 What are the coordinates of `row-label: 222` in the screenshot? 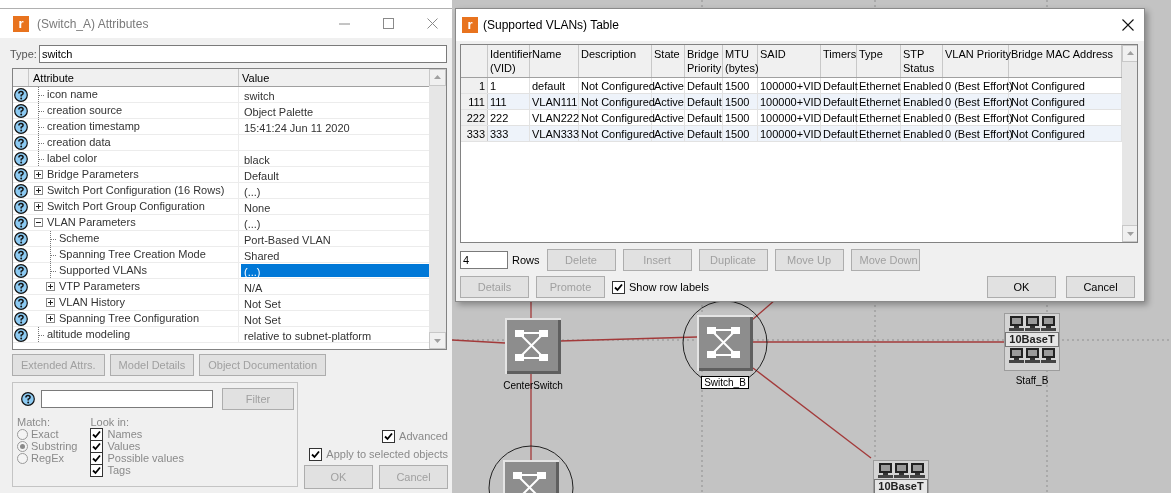 It's located at (474, 117).